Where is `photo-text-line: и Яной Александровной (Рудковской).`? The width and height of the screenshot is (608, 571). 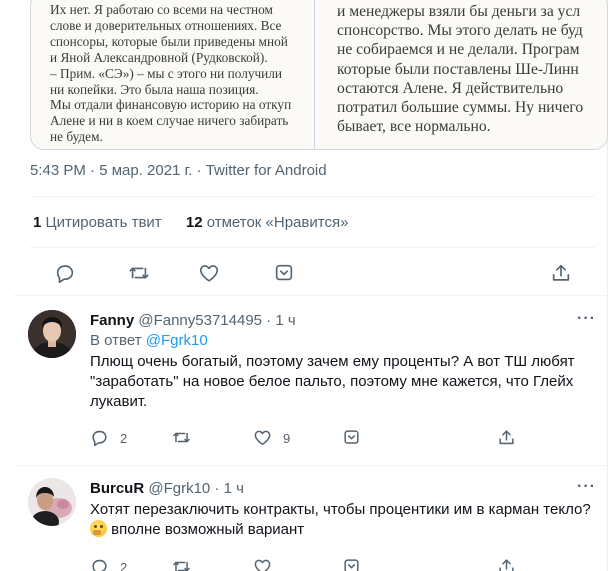
photo-text-line: и Яной Александровной (Рудковской). is located at coordinates (159, 57).